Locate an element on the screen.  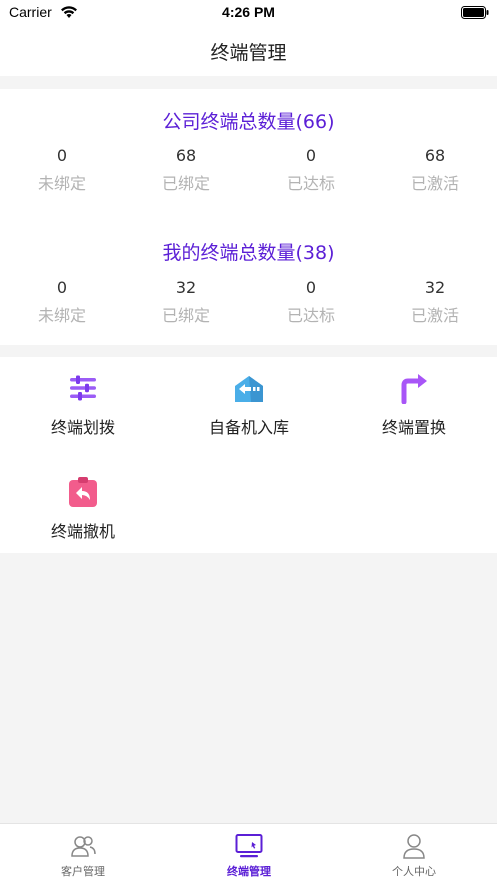
clipboard-return-icon is located at coordinates (83, 492).